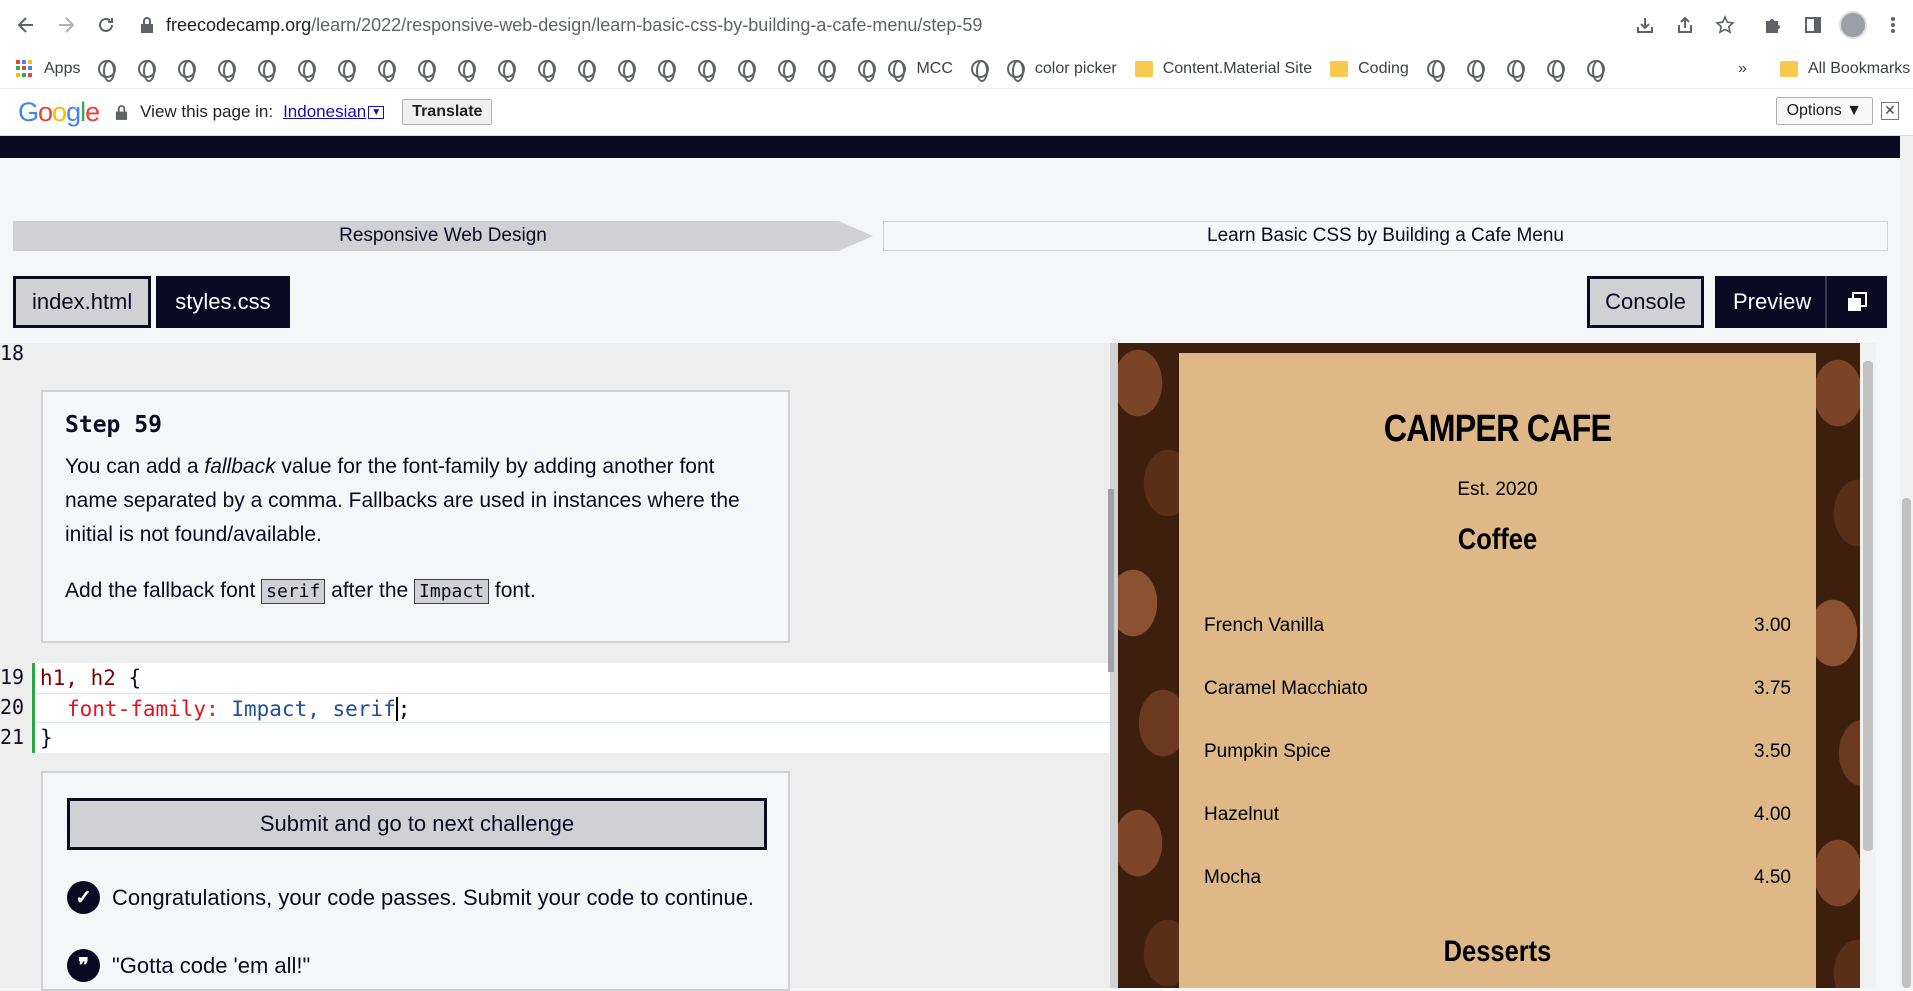  I want to click on console-button: Console, so click(1645, 302).